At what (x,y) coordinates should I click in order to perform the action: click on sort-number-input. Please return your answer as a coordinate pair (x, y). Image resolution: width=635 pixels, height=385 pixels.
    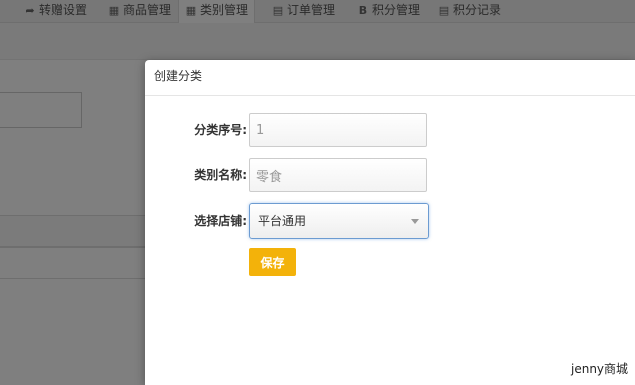
    Looking at the image, I should click on (338, 130).